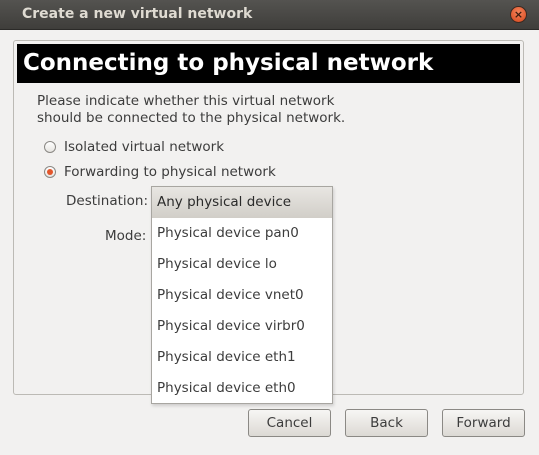 This screenshot has height=455, width=539. Describe the element at coordinates (242, 264) in the screenshot. I see `destination-option-lo: Physical device lo` at that location.